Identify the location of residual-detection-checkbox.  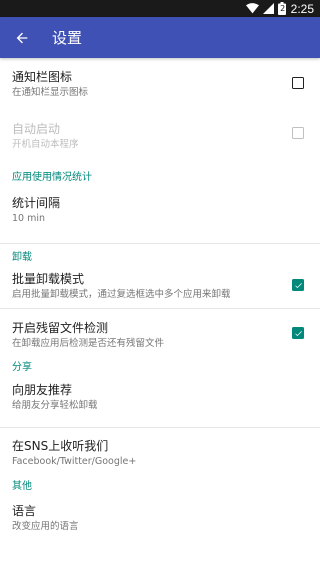
(298, 333).